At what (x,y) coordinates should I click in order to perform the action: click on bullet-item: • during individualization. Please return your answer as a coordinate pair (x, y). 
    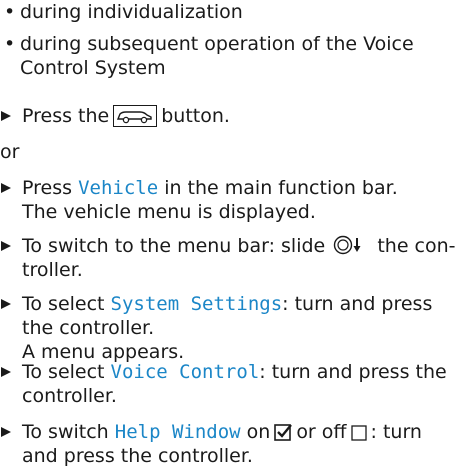
    Looking at the image, I should click on (123, 12).